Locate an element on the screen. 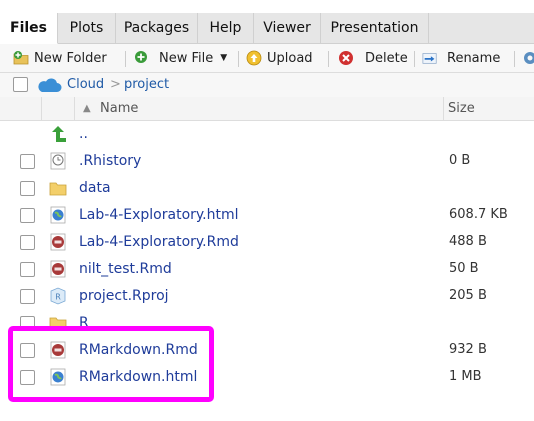 This screenshot has height=421, width=534. file-row-parent: .. is located at coordinates (267, 134).